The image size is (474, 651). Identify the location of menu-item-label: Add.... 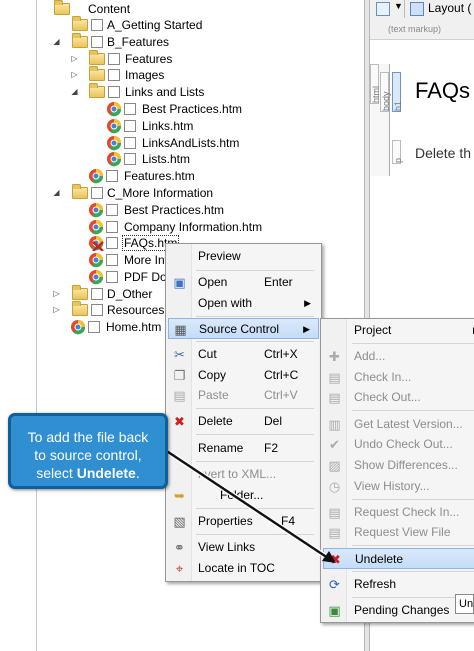
(370, 356).